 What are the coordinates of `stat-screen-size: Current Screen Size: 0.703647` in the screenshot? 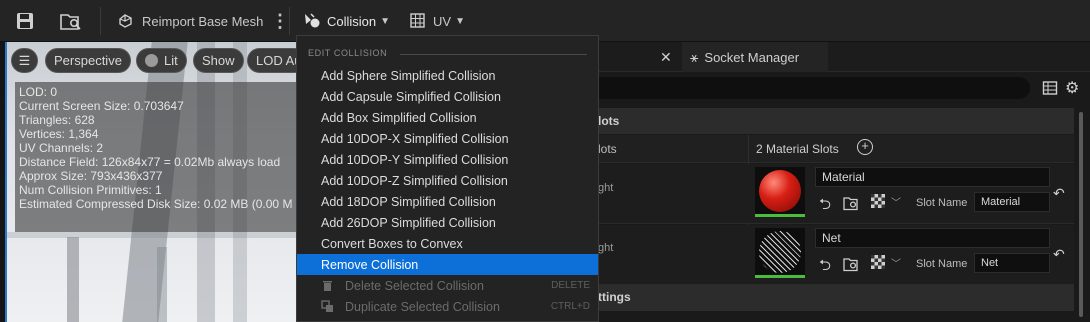 It's located at (101, 106).